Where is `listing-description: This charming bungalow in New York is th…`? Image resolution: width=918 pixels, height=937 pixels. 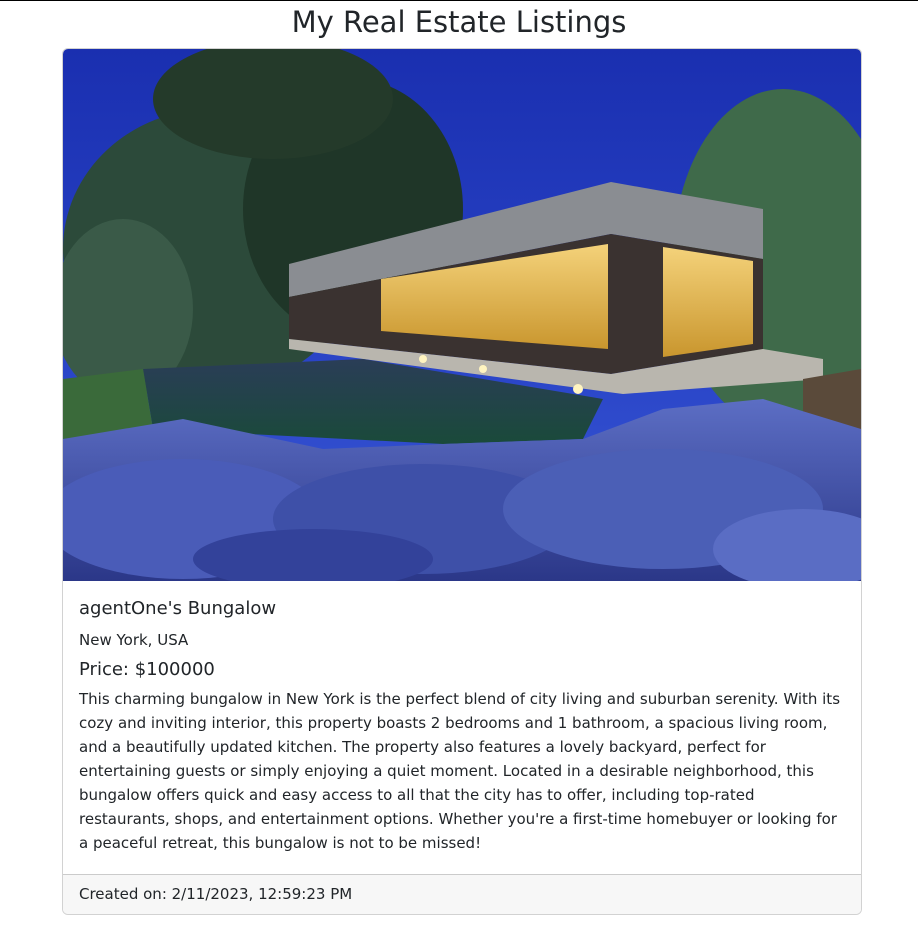
listing-description: This charming bungalow in New York is th… is located at coordinates (460, 771).